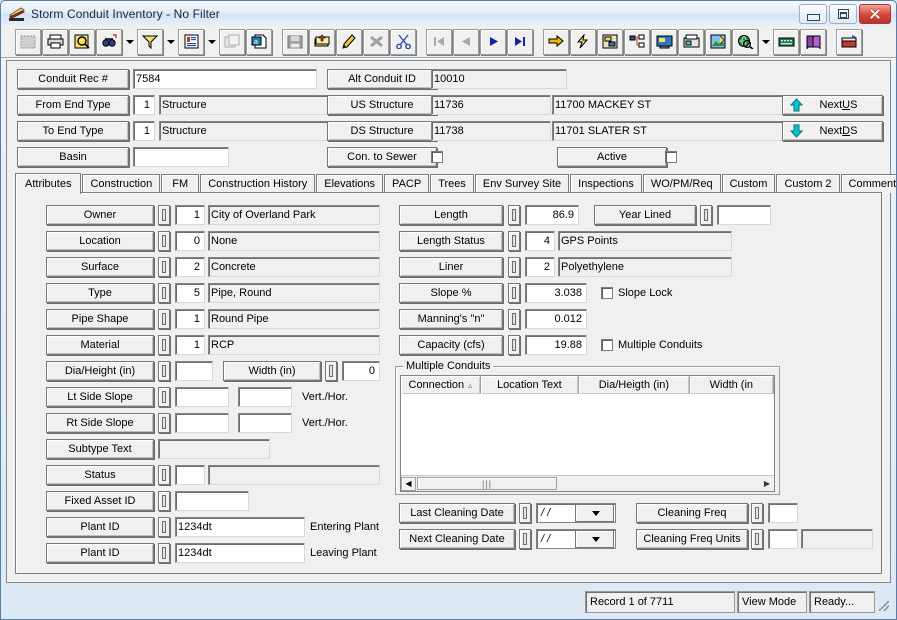 This screenshot has height=620, width=897. I want to click on layout-icon, so click(610, 41).